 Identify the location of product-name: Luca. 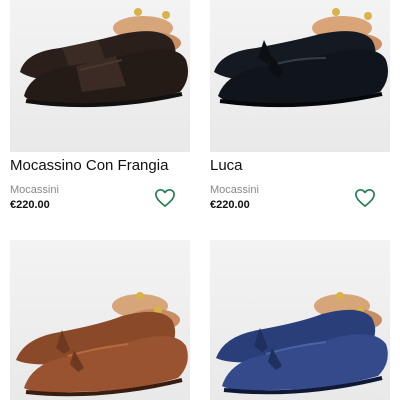
(226, 165).